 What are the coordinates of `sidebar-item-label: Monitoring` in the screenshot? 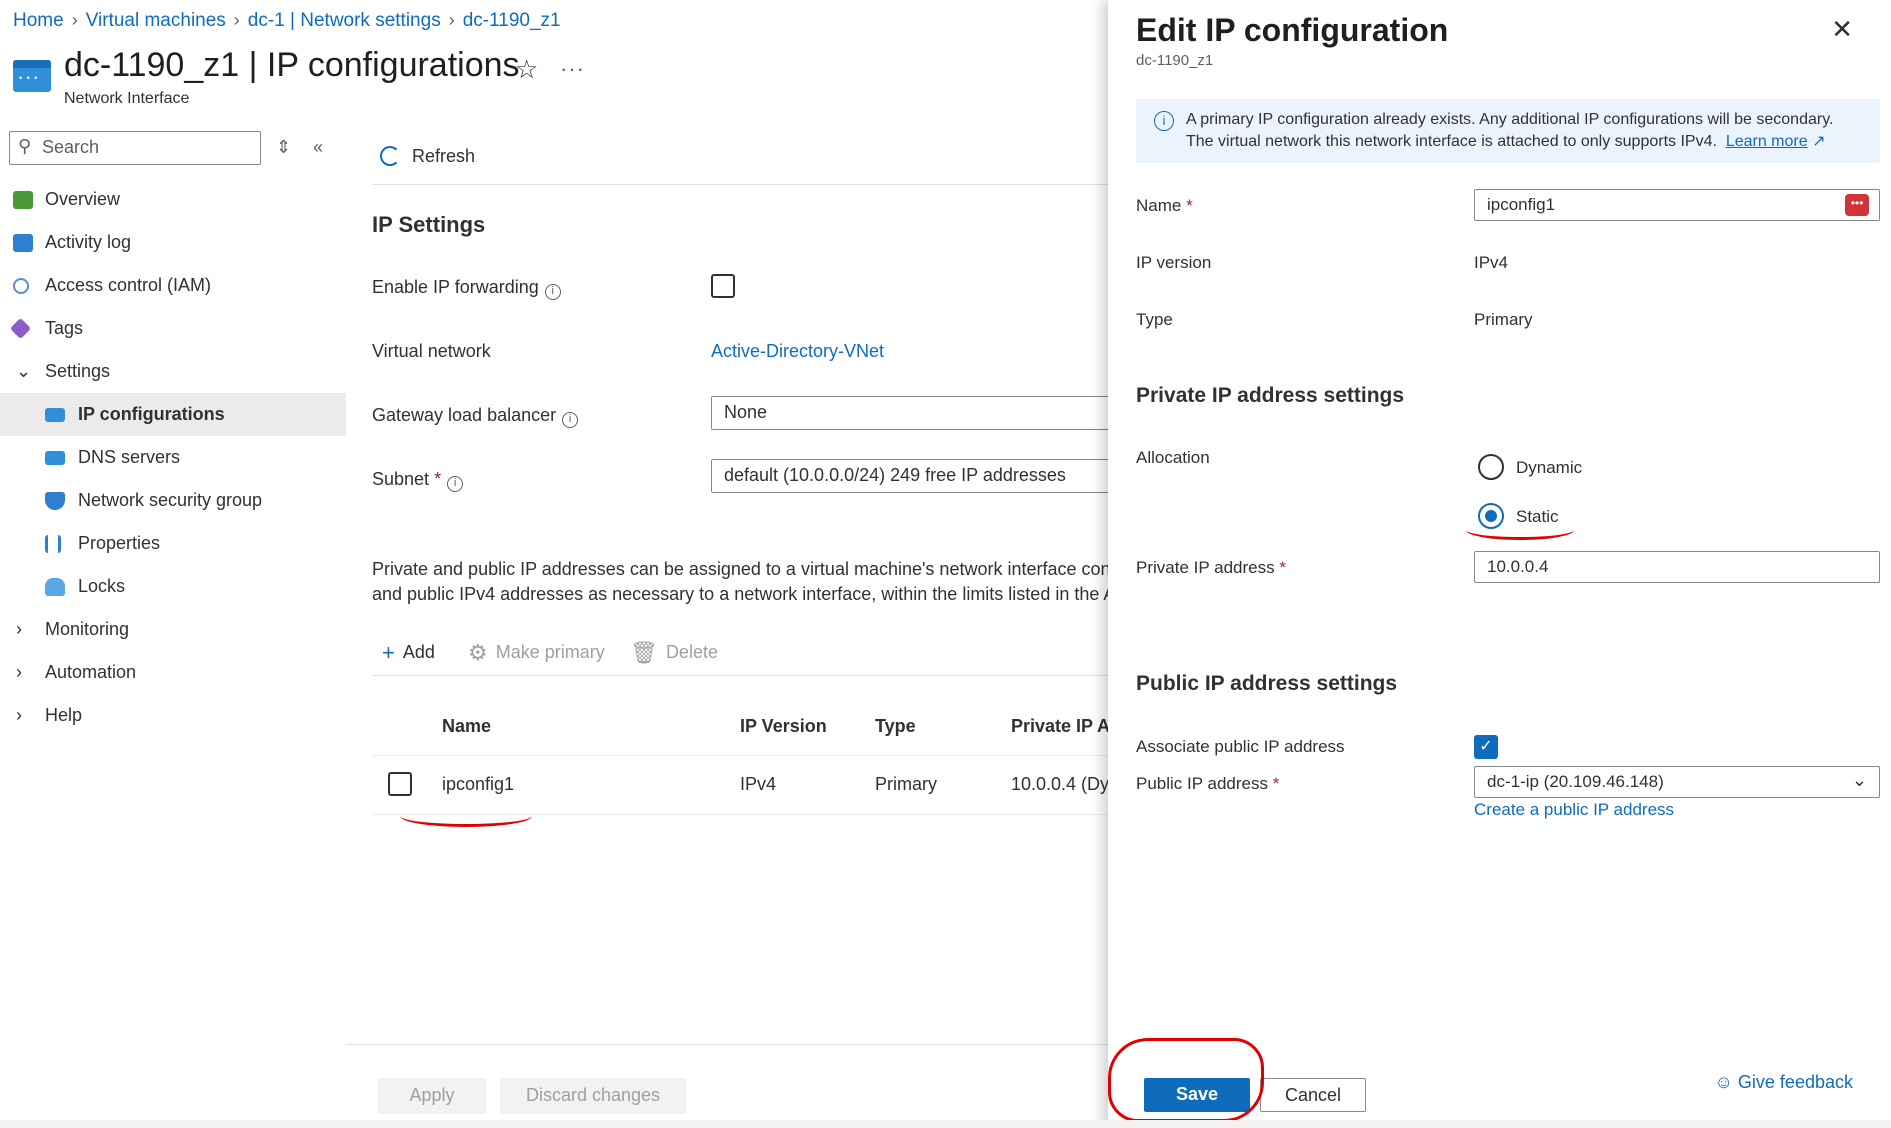 It's located at (87, 629).